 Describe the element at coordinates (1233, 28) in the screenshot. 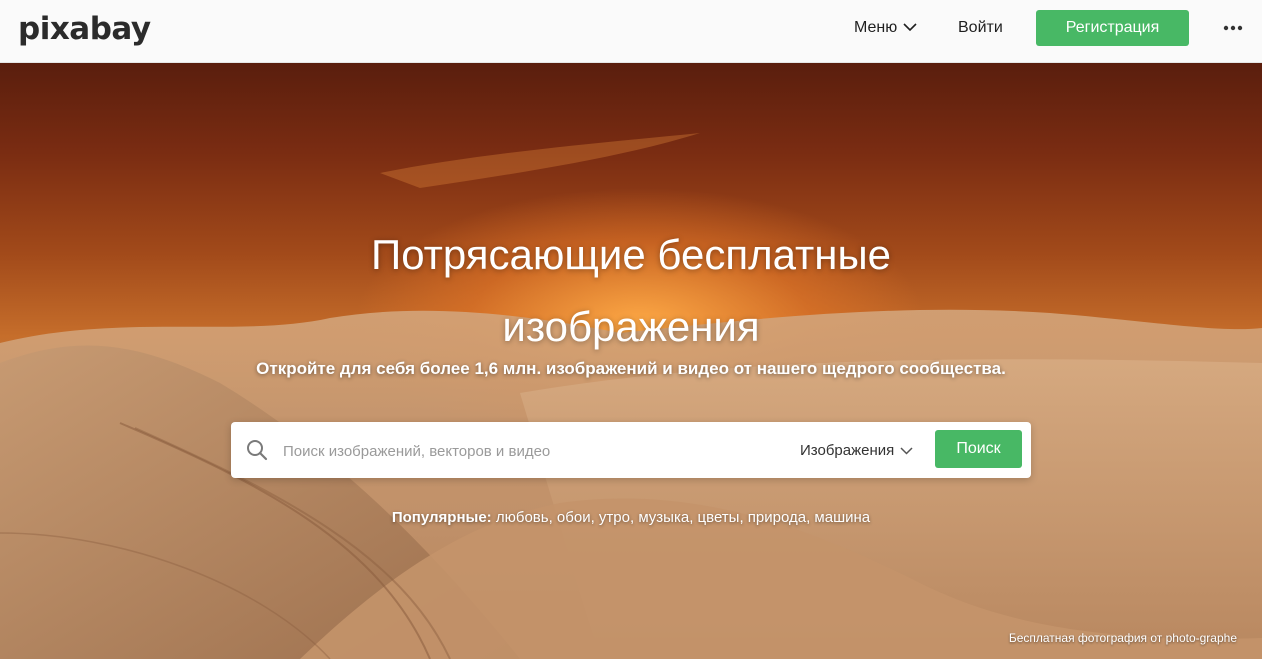

I see `more-dots-icon` at that location.